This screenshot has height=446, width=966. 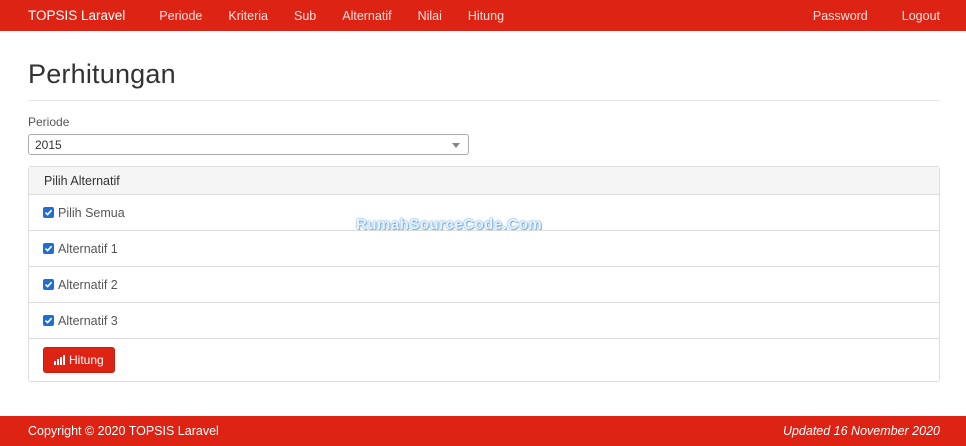 I want to click on nav-link-kriteria: Kriteria, so click(x=248, y=16).